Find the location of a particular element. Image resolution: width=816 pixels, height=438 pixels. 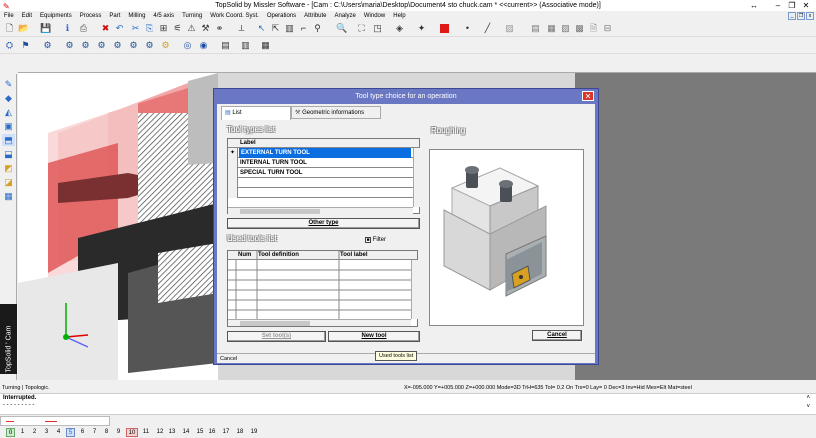

line-style-icon: ╱ is located at coordinates (487, 28).